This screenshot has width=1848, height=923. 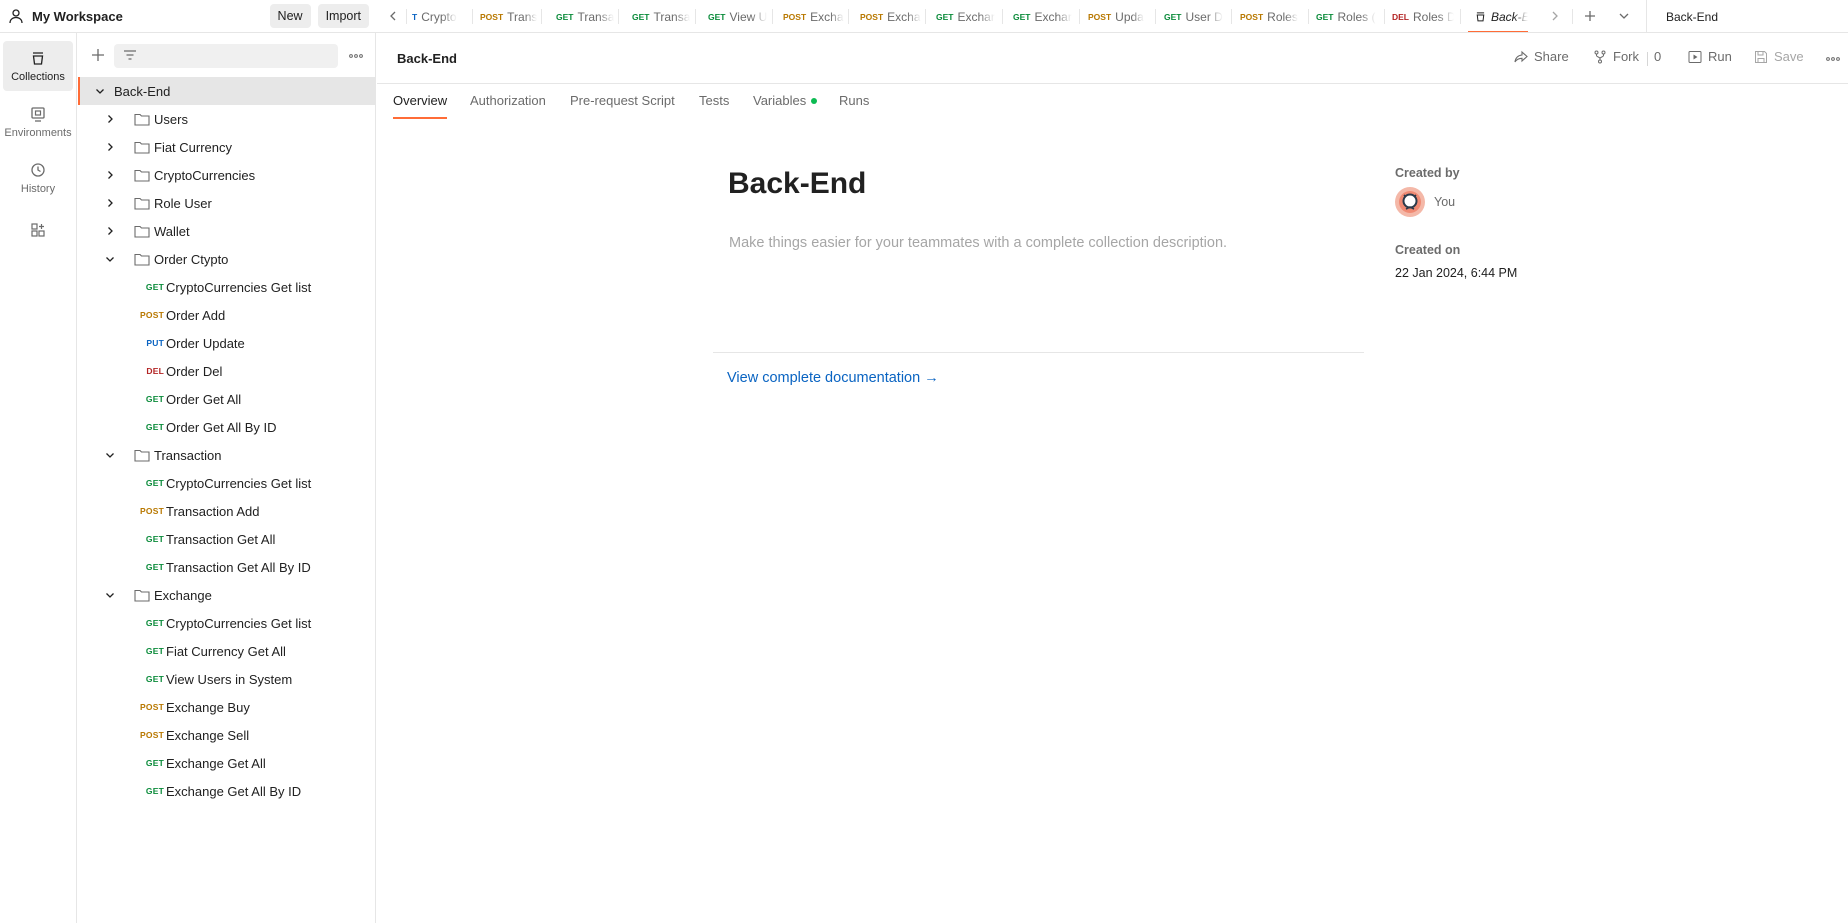 What do you see at coordinates (1541, 56) in the screenshot?
I see `share-button: Share` at bounding box center [1541, 56].